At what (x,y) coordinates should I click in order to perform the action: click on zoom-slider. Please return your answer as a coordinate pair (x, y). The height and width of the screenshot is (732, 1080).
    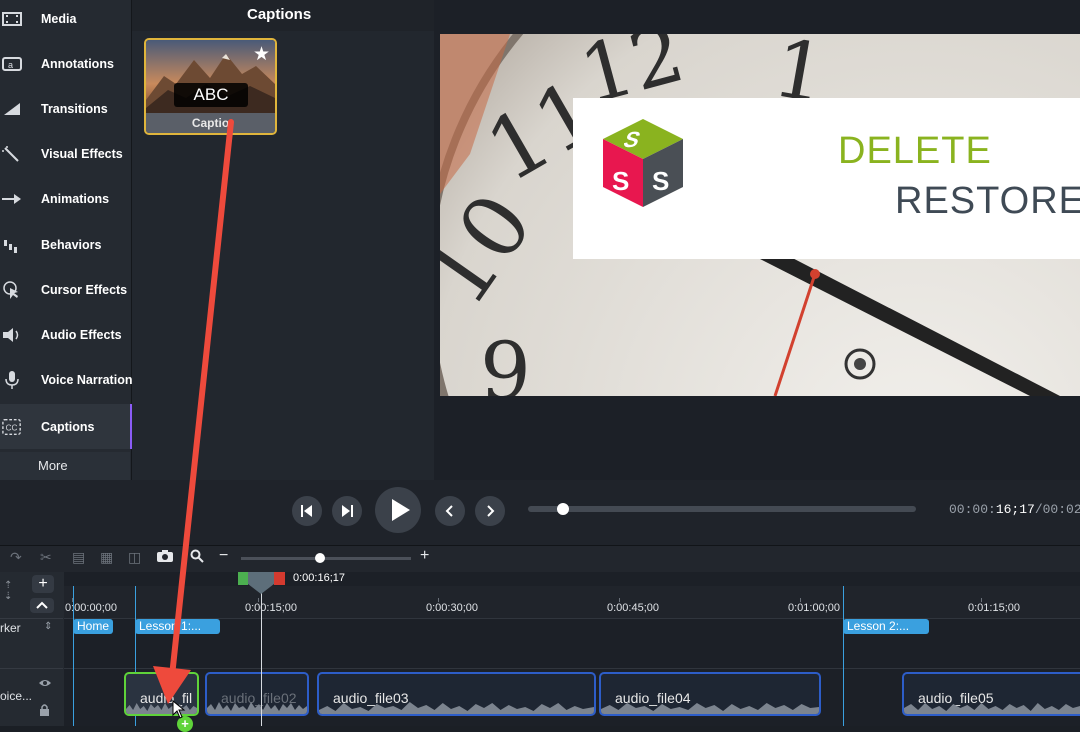
    Looking at the image, I should click on (326, 558).